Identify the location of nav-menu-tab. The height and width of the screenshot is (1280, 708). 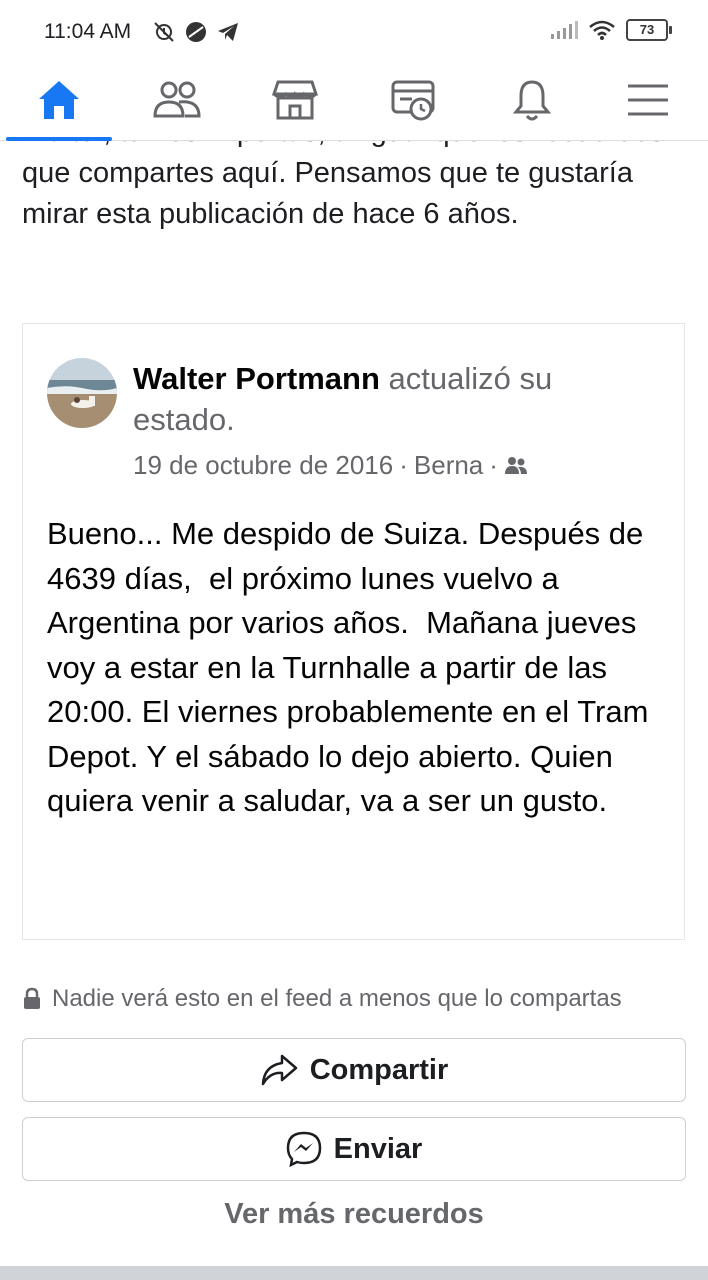
(648, 100).